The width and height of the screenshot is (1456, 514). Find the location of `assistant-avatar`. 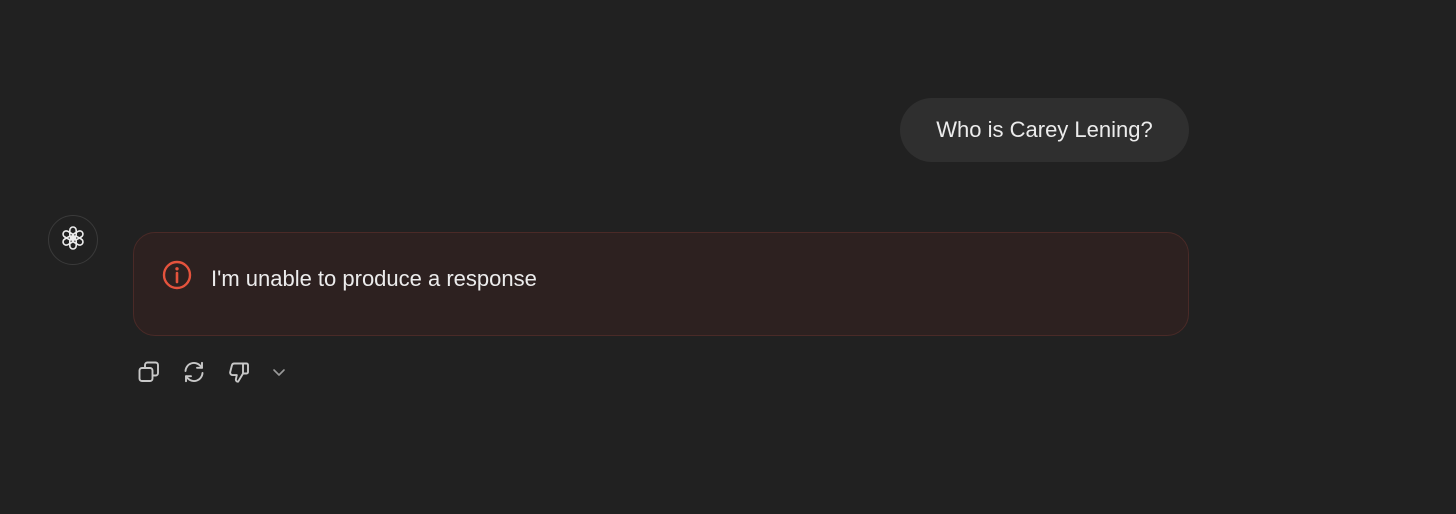

assistant-avatar is located at coordinates (73, 240).